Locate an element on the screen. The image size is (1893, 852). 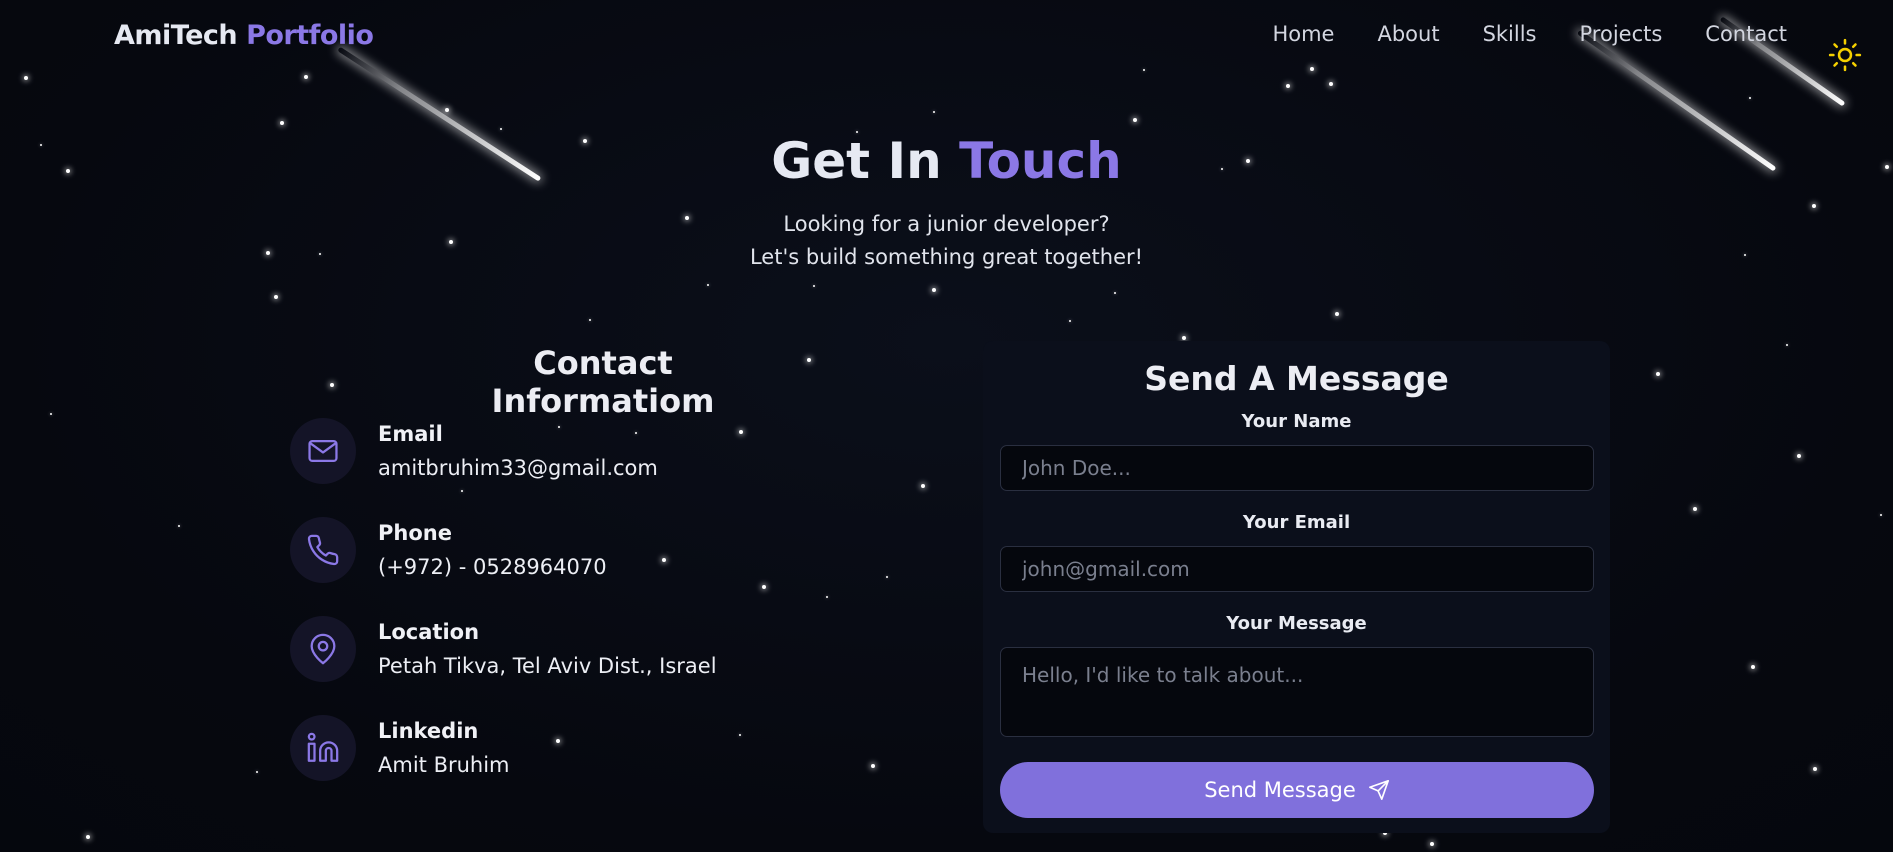
nav-item-skills: Skills is located at coordinates (1510, 34).